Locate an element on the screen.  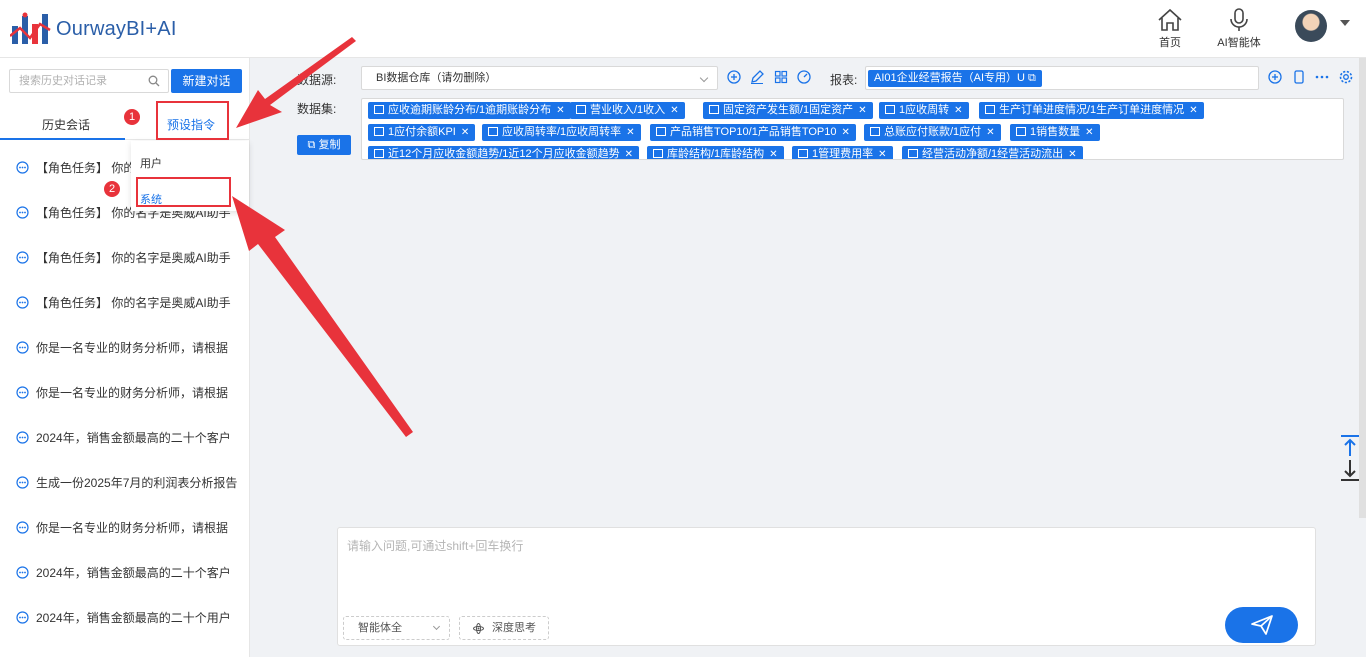
dataset-tag: 生产订单进度情况/1生产订单进度情况 ✕ is located at coordinates (1091, 110).